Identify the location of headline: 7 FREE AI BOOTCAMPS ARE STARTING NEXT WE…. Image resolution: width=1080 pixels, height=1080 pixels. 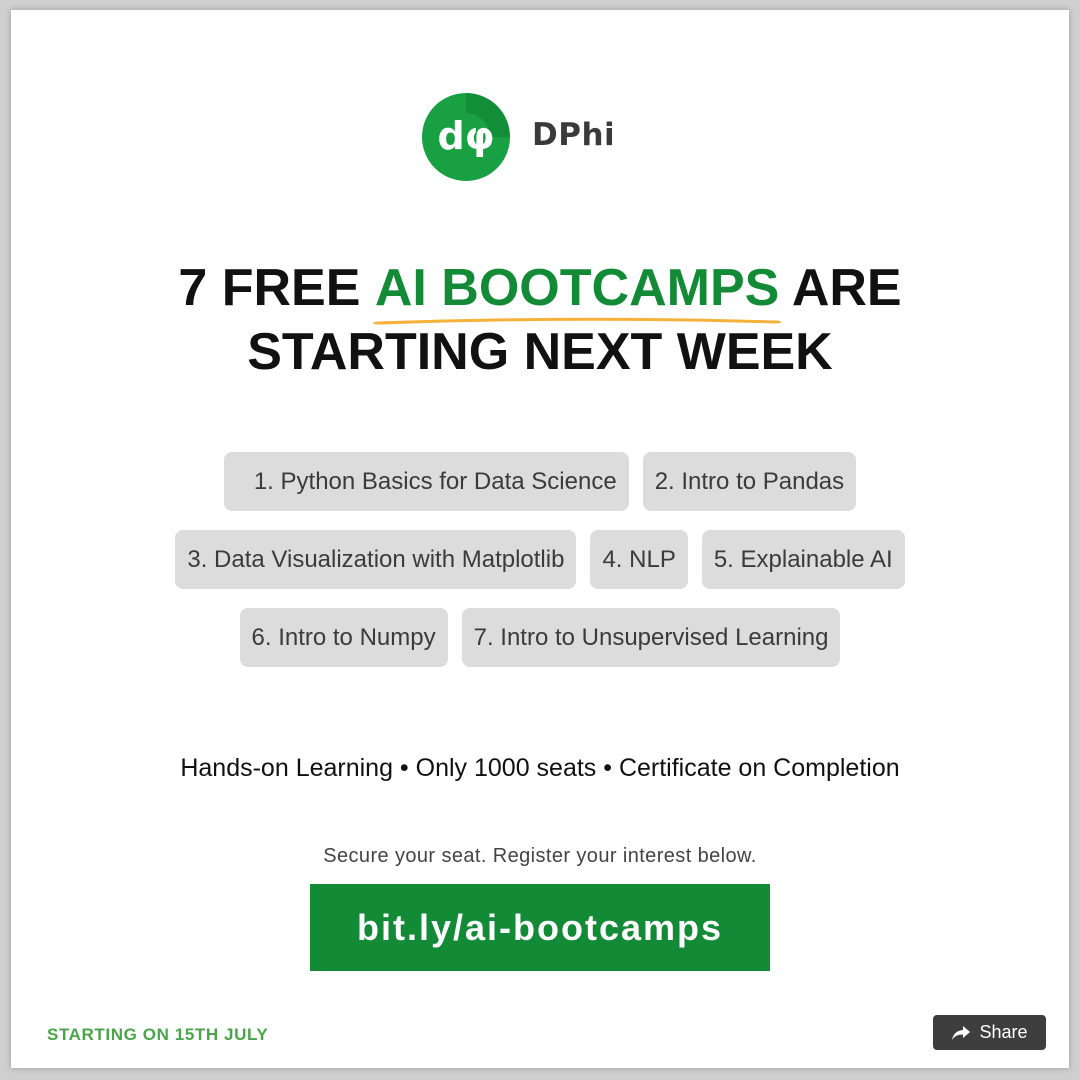
(540, 320).